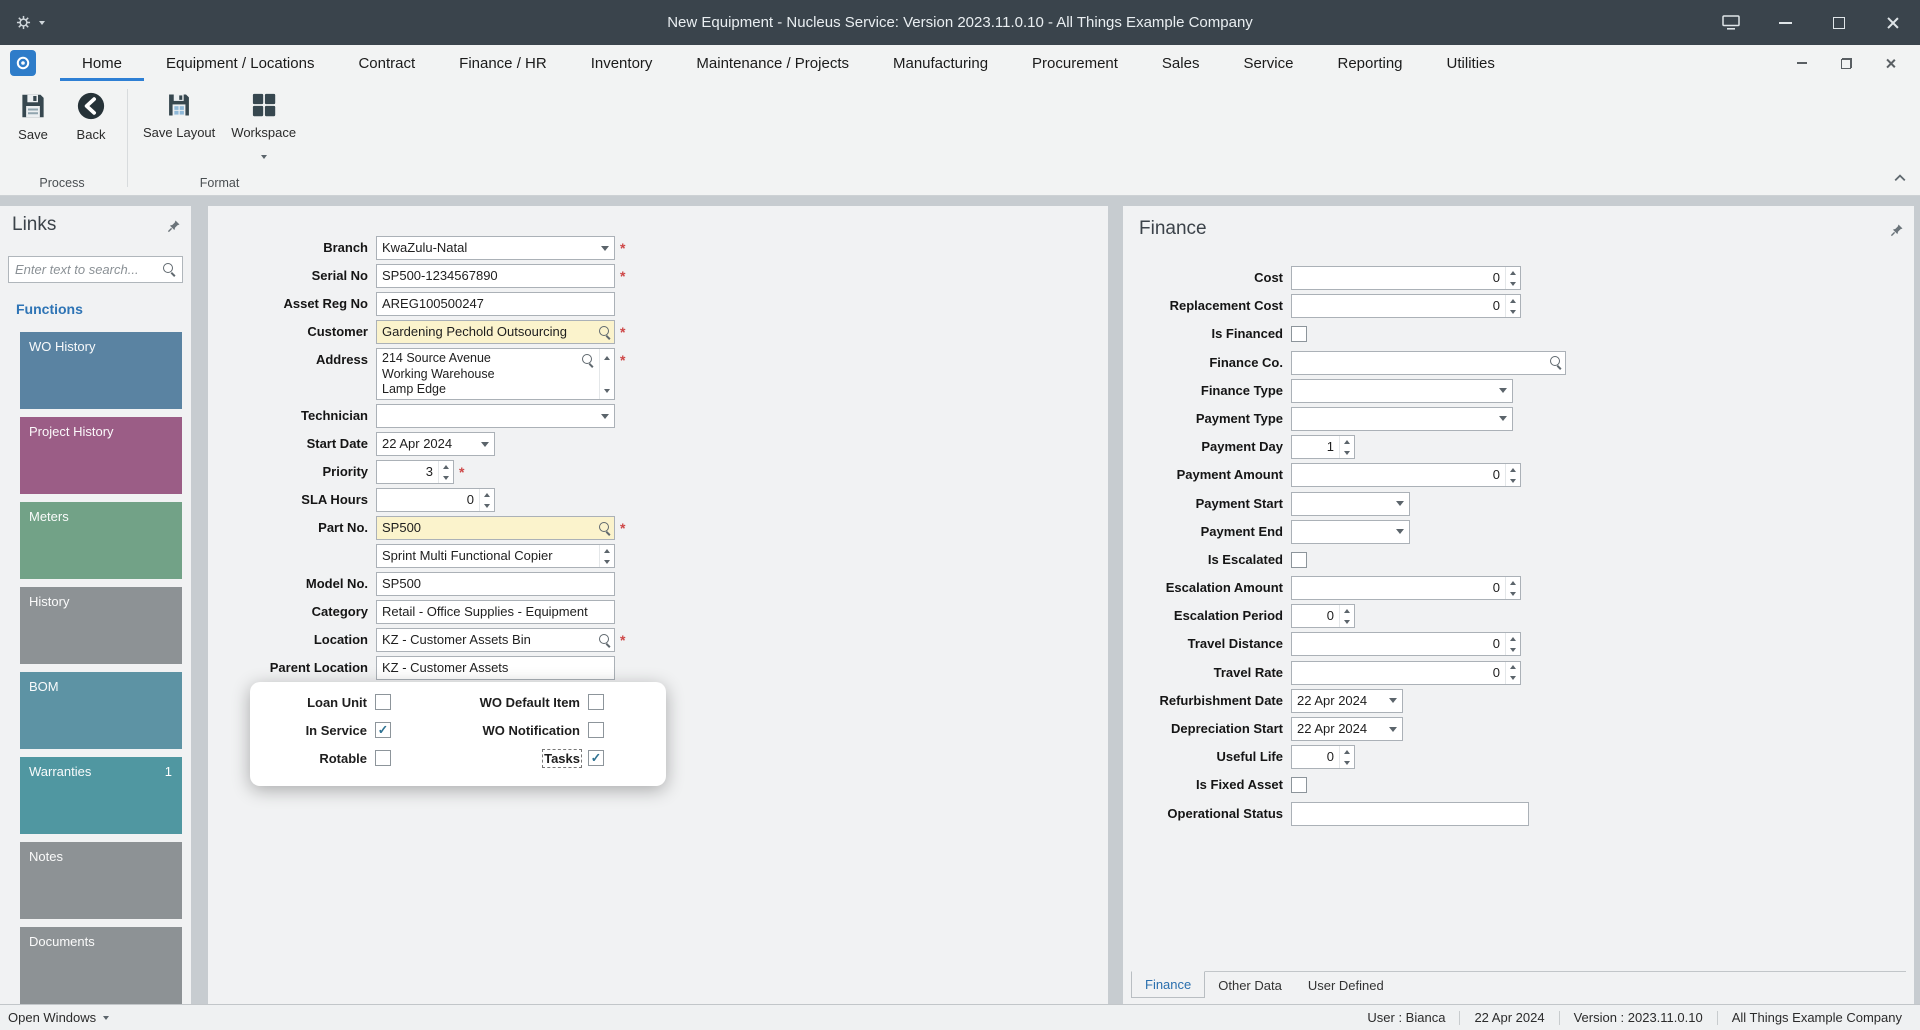 This screenshot has width=1920, height=1030. I want to click on sla-hours-spin-up-button, so click(487, 494).